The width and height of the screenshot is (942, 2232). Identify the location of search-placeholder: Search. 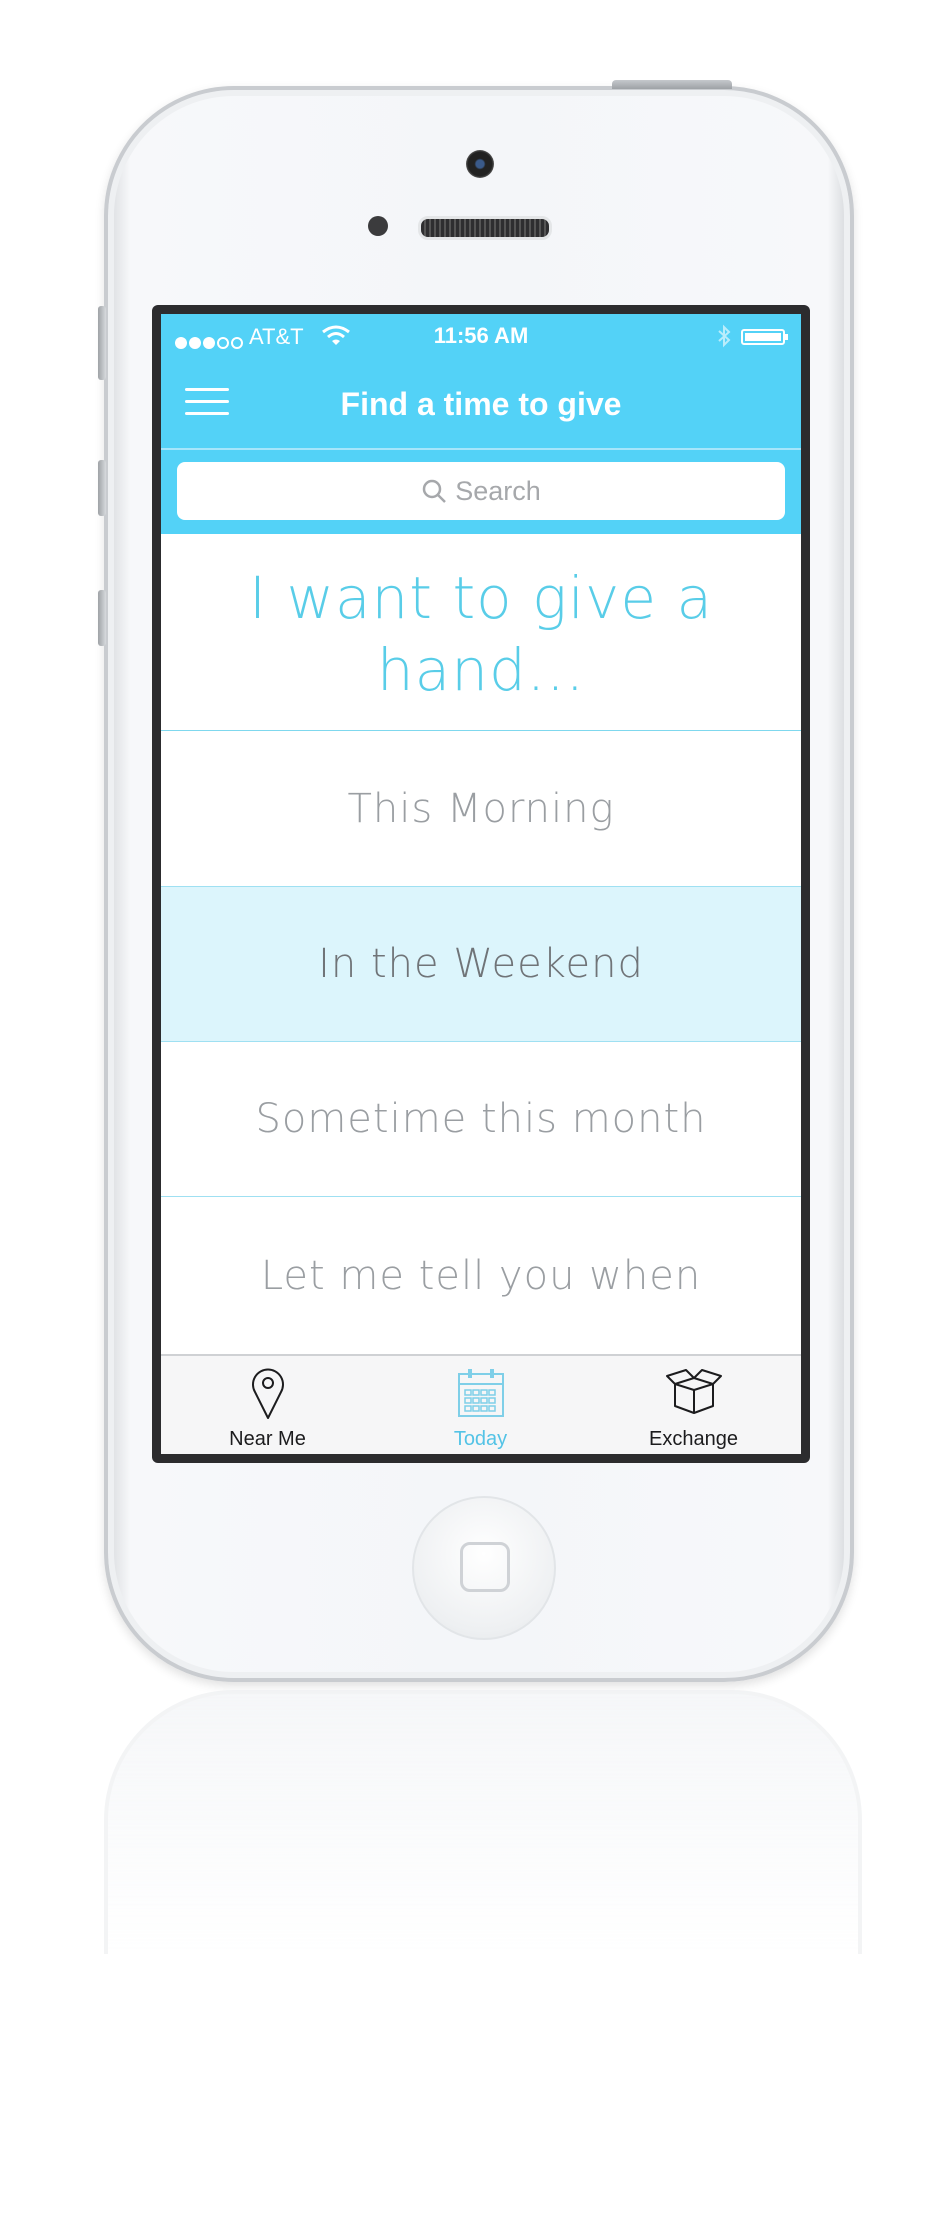
(498, 490).